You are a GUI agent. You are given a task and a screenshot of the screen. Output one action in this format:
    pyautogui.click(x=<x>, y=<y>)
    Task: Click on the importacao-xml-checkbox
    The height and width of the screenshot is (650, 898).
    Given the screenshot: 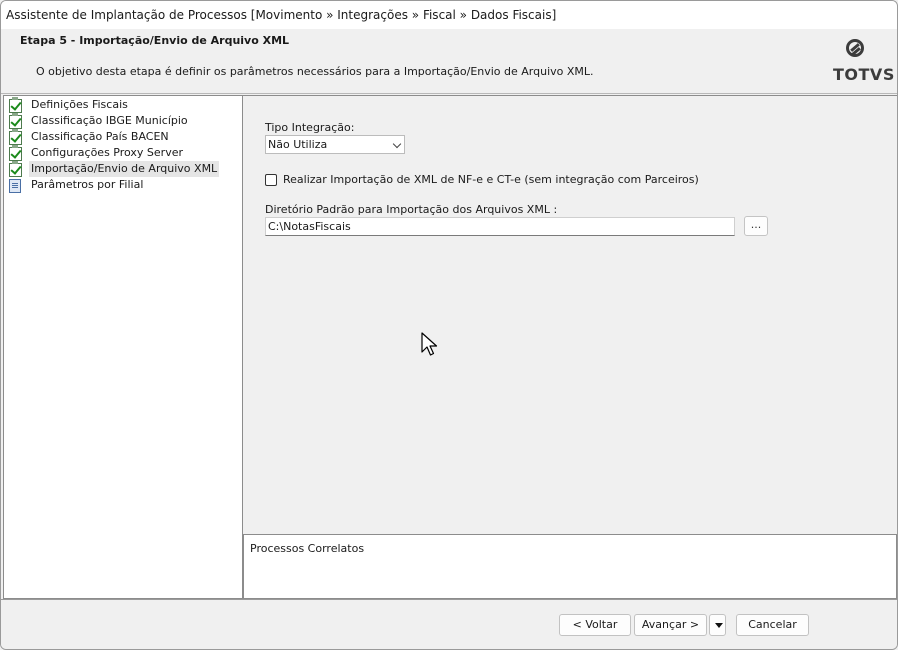 What is the action you would take?
    pyautogui.click(x=271, y=180)
    